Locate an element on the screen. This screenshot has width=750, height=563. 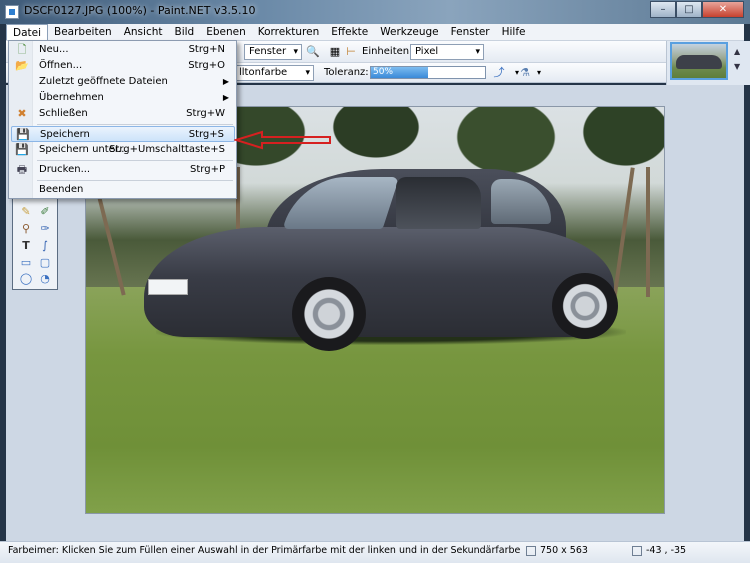
pencil-icon: ✎ is located at coordinates (26, 212).